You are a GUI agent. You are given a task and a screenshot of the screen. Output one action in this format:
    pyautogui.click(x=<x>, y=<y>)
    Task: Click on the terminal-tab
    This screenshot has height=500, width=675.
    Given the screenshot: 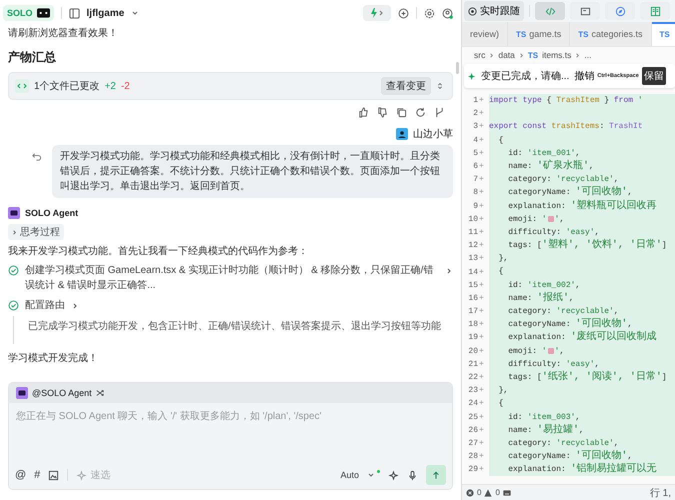 What is the action you would take?
    pyautogui.click(x=585, y=11)
    